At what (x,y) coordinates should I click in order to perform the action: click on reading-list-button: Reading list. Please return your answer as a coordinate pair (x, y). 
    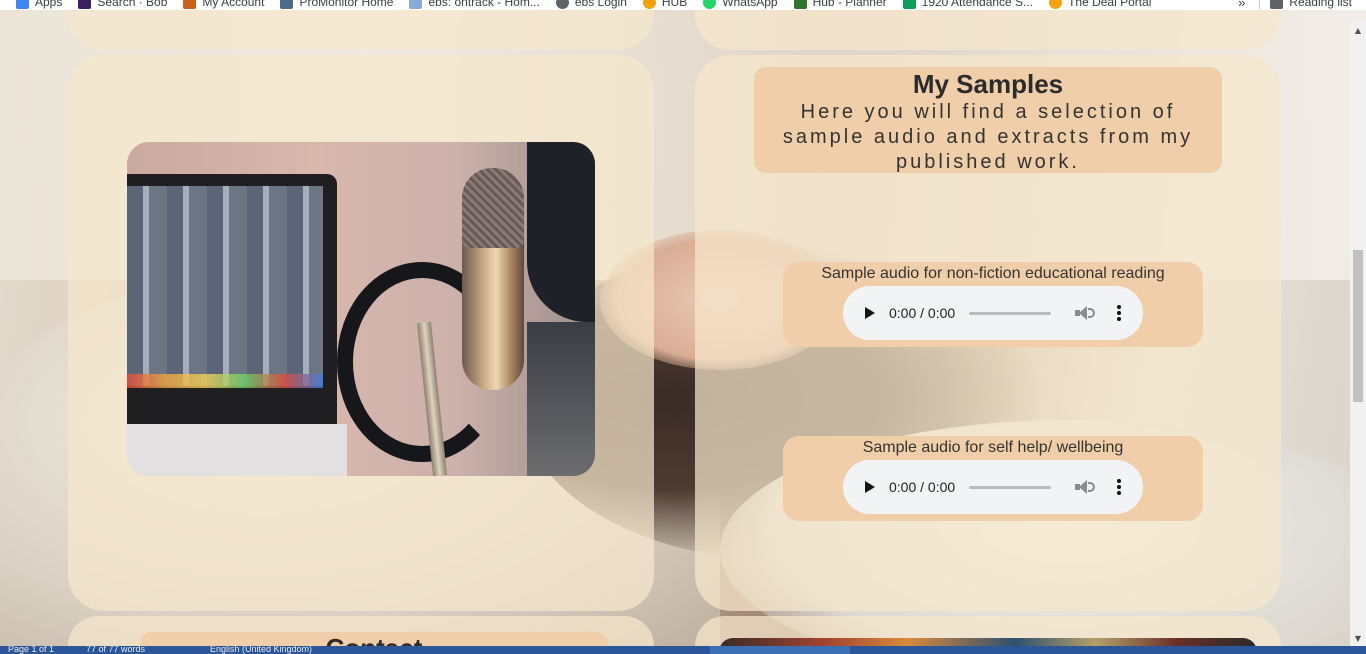
    Looking at the image, I should click on (1311, 4).